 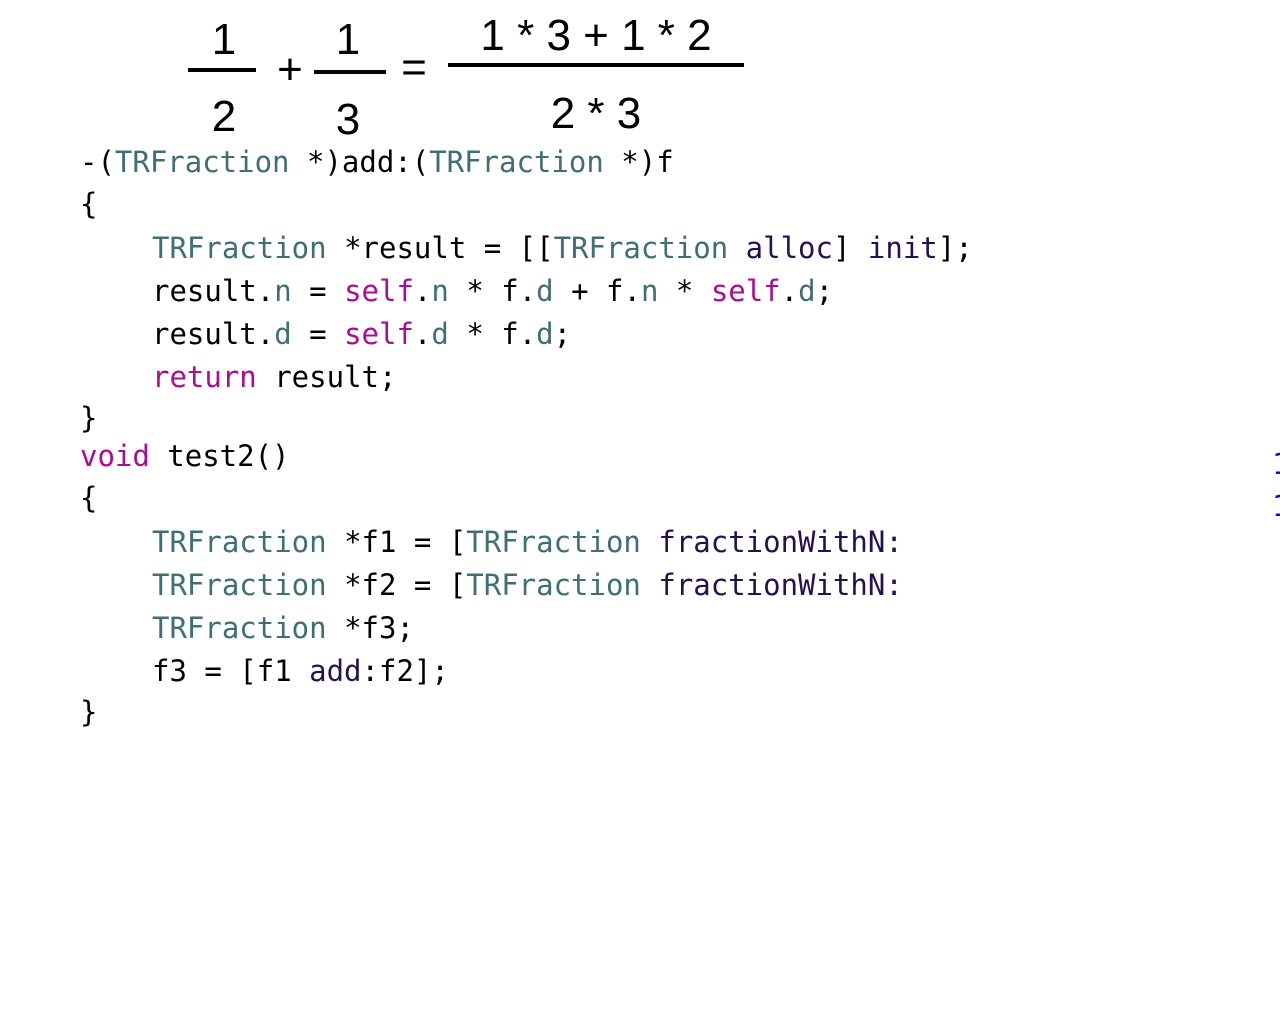 What do you see at coordinates (290, 69) in the screenshot?
I see `plus-sign: +` at bounding box center [290, 69].